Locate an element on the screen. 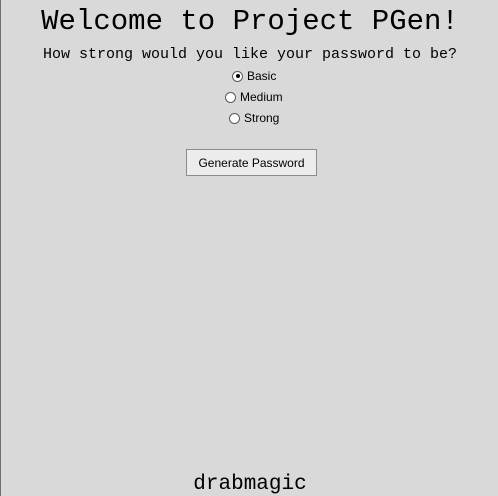 The height and width of the screenshot is (496, 498). radio-label-basic: Basic is located at coordinates (262, 76).